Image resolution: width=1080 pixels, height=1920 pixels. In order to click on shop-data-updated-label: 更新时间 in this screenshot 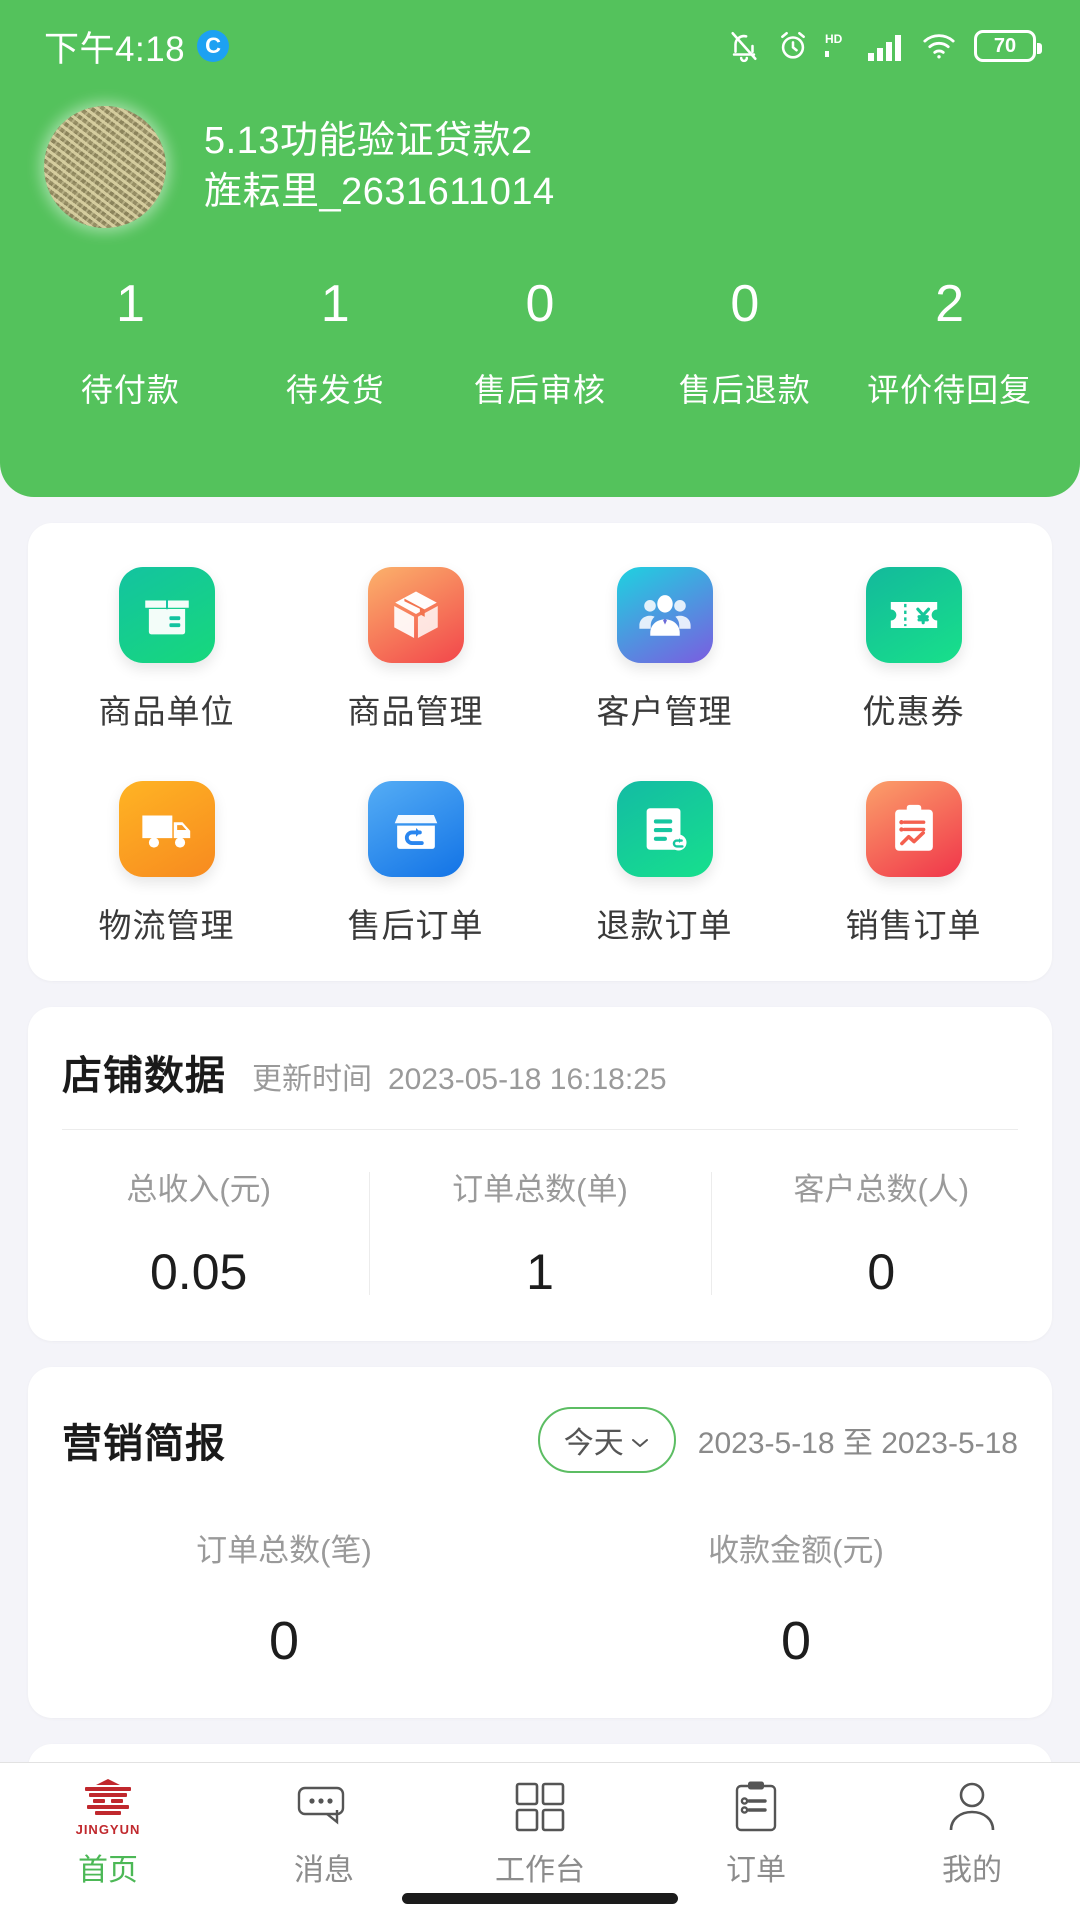, I will do `click(312, 1079)`.